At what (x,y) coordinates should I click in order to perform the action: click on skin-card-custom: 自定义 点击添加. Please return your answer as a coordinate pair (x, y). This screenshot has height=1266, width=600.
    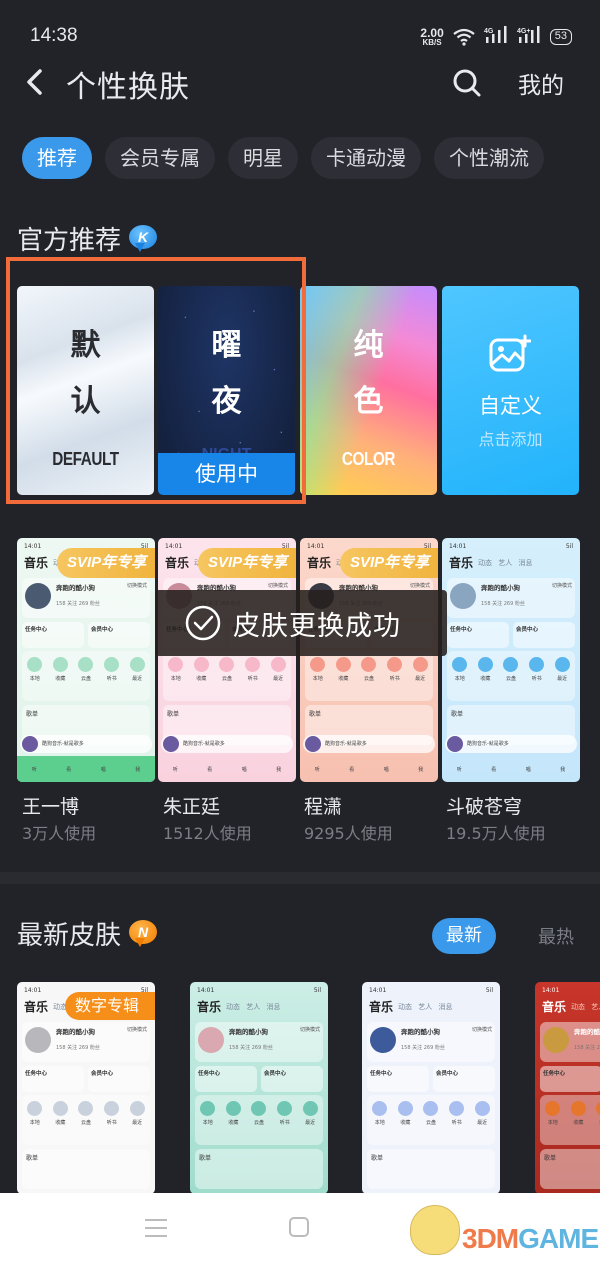
    Looking at the image, I should click on (510, 390).